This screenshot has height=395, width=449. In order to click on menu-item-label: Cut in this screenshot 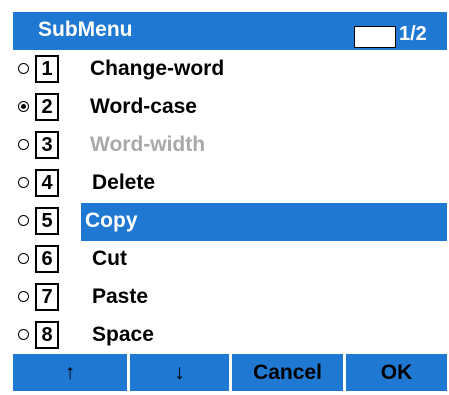, I will do `click(109, 258)`.